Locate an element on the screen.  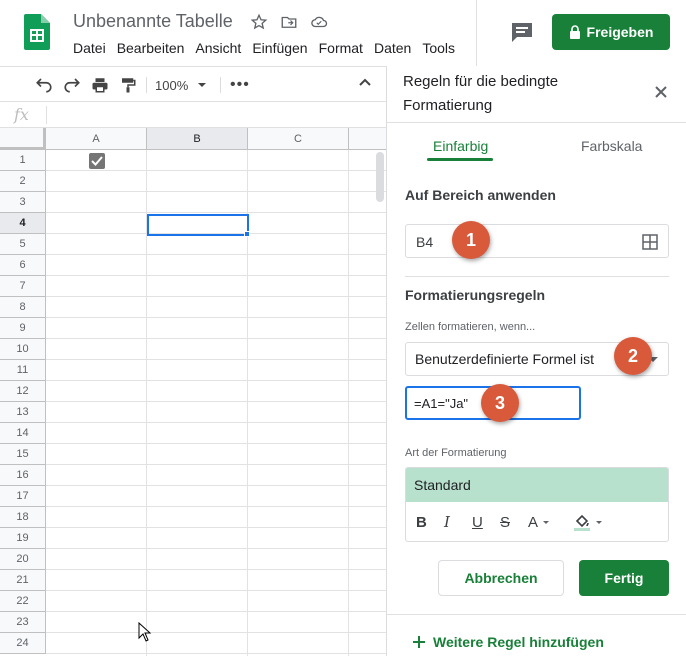
formula-separator is located at coordinates (46, 115).